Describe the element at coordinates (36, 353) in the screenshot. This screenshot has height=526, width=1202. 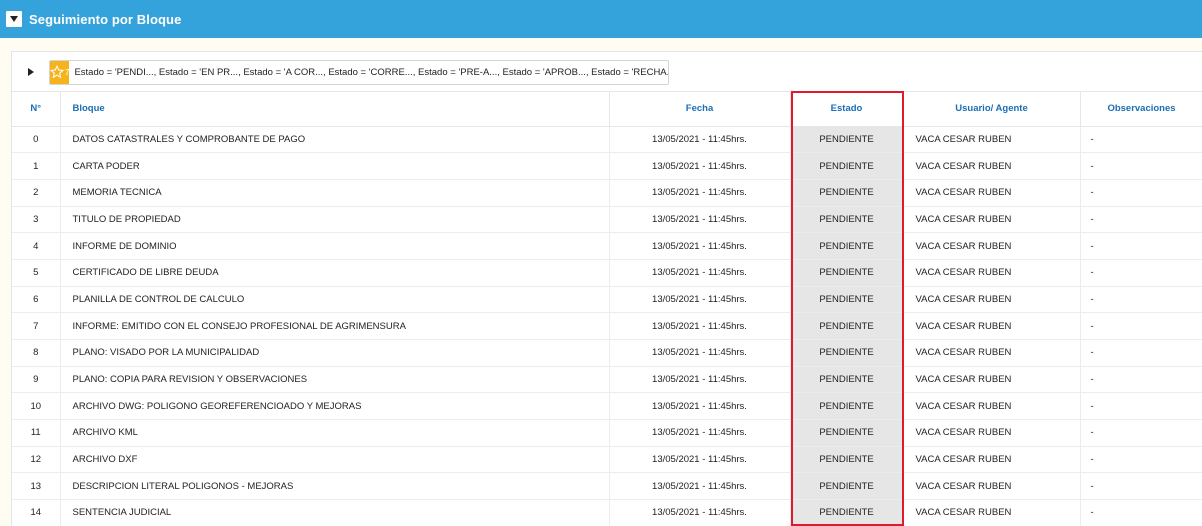
I see `row-number: 8` at that location.